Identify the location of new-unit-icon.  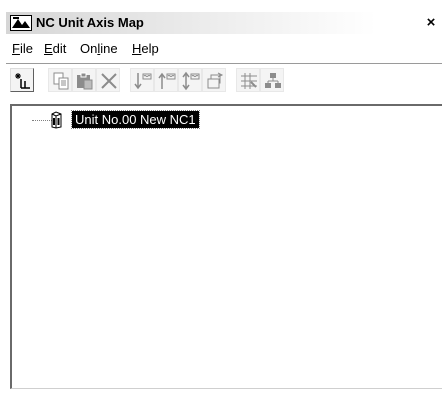
(22, 81).